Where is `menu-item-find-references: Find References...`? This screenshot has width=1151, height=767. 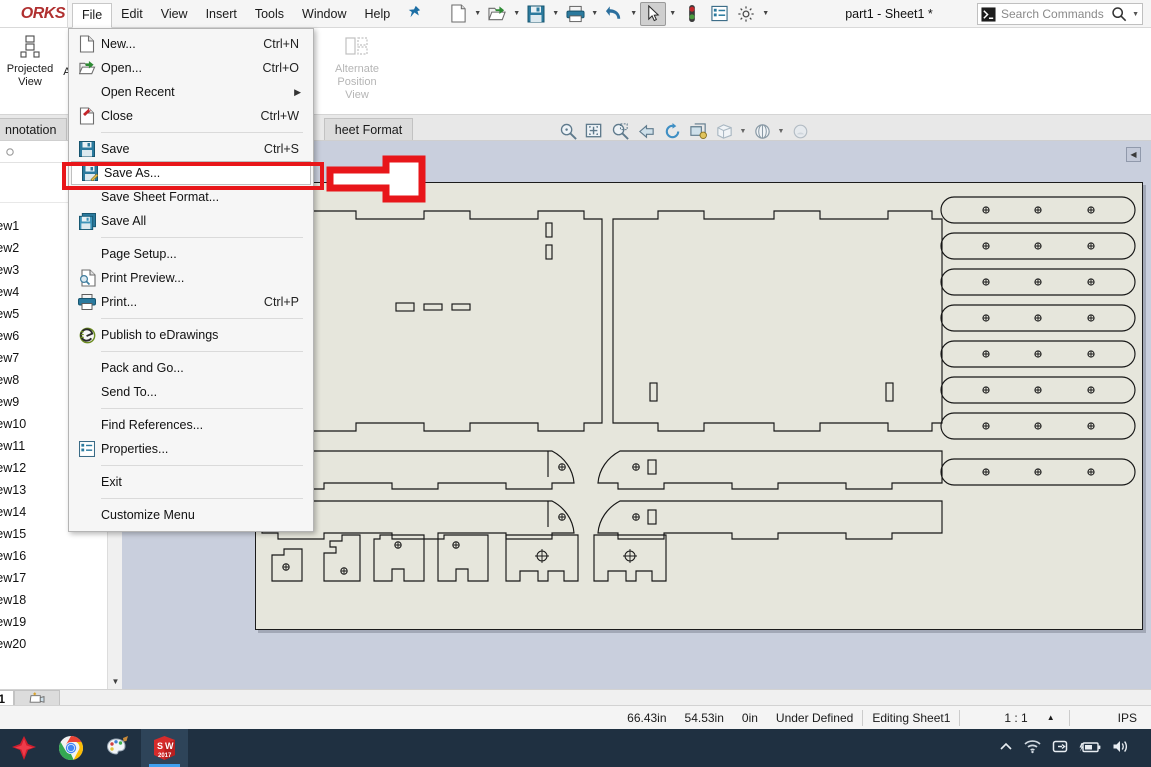 menu-item-find-references: Find References... is located at coordinates (191, 425).